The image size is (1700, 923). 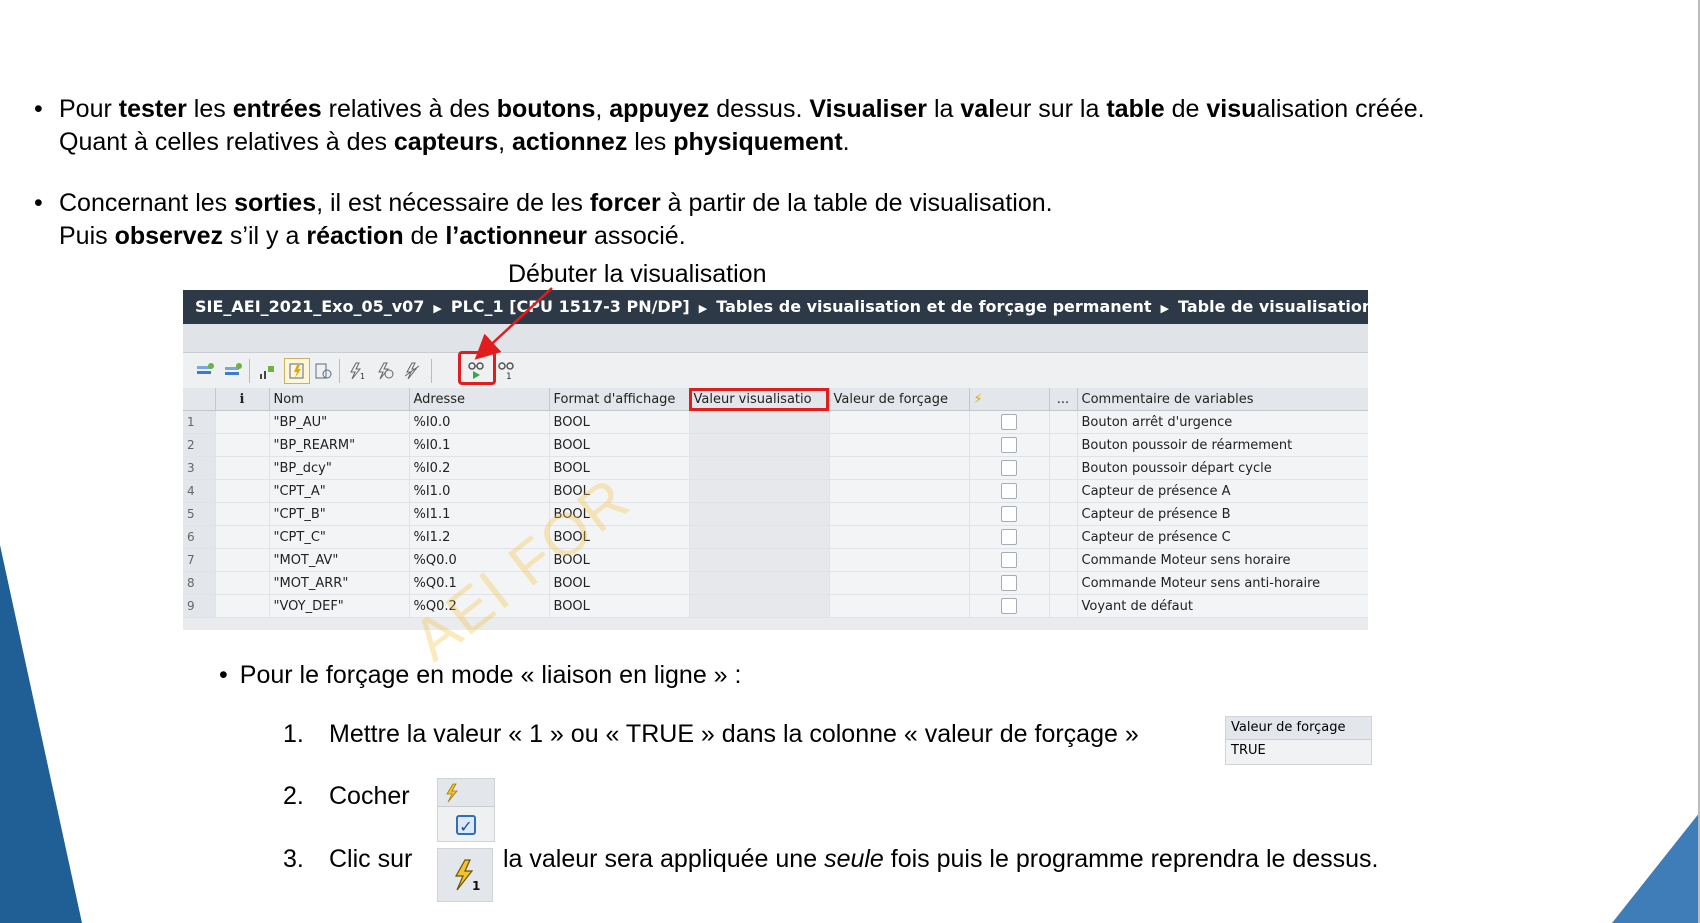 I want to click on monitor-all-icon, so click(x=297, y=371).